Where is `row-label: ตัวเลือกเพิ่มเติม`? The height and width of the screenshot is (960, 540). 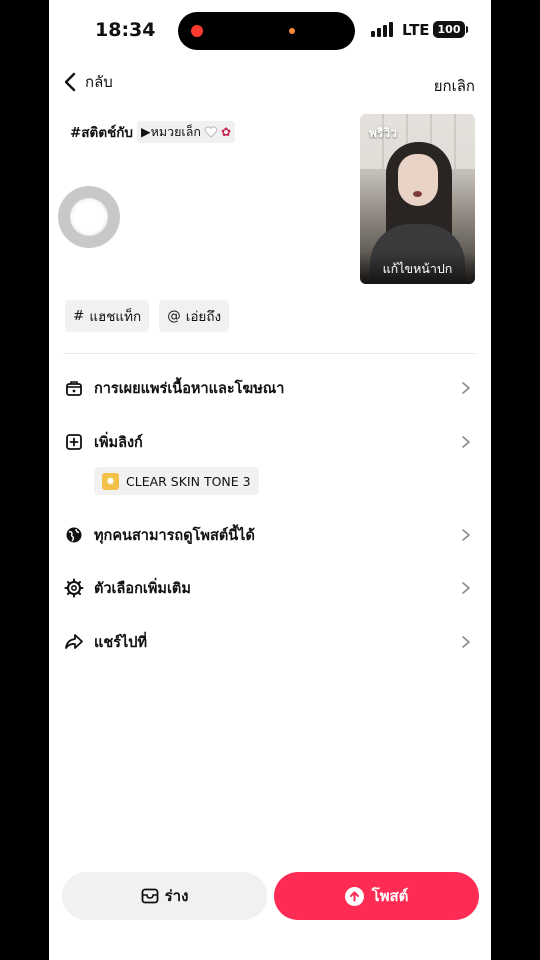 row-label: ตัวเลือกเพิ่มเติม is located at coordinates (142, 588).